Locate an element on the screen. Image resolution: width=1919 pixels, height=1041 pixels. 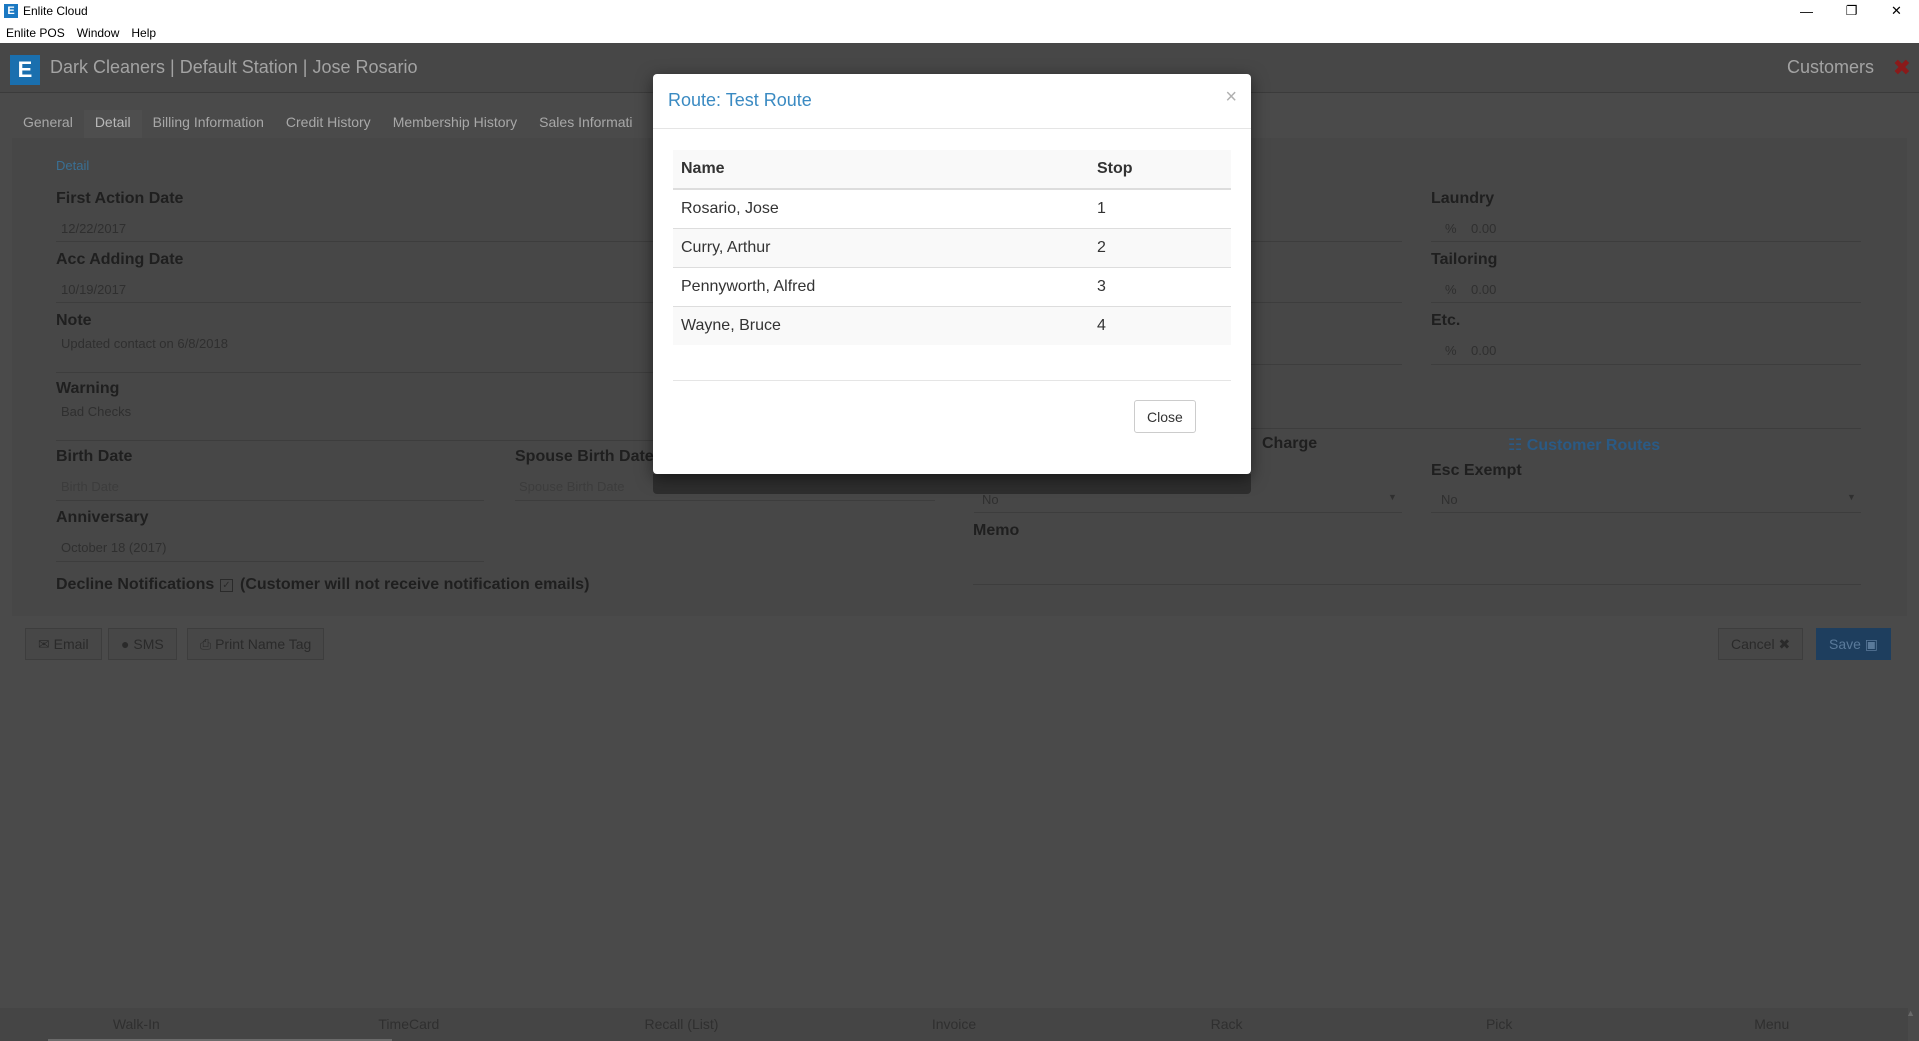
cancel-button: Cancel ✖ is located at coordinates (1761, 644).